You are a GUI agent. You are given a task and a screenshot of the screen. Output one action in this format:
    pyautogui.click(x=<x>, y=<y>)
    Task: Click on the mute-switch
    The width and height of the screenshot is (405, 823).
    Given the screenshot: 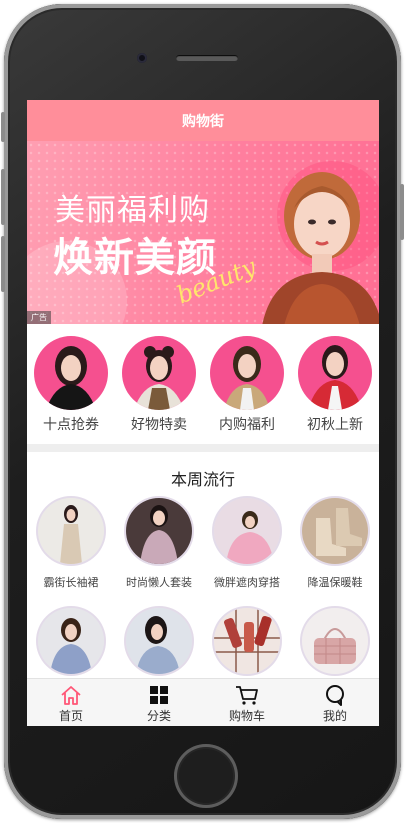 What is the action you would take?
    pyautogui.click(x=3, y=127)
    